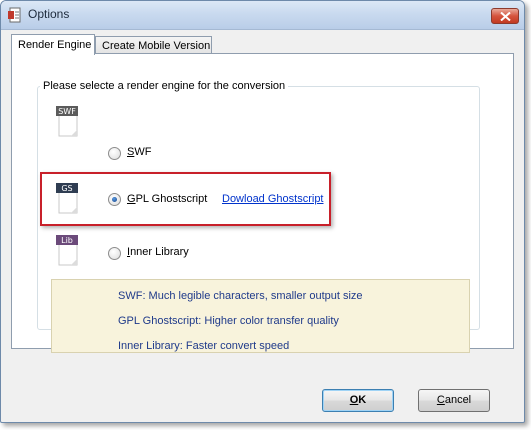 Image resolution: width=531 pixels, height=430 pixels. Describe the element at coordinates (354, 400) in the screenshot. I see `mnemonic: O` at that location.